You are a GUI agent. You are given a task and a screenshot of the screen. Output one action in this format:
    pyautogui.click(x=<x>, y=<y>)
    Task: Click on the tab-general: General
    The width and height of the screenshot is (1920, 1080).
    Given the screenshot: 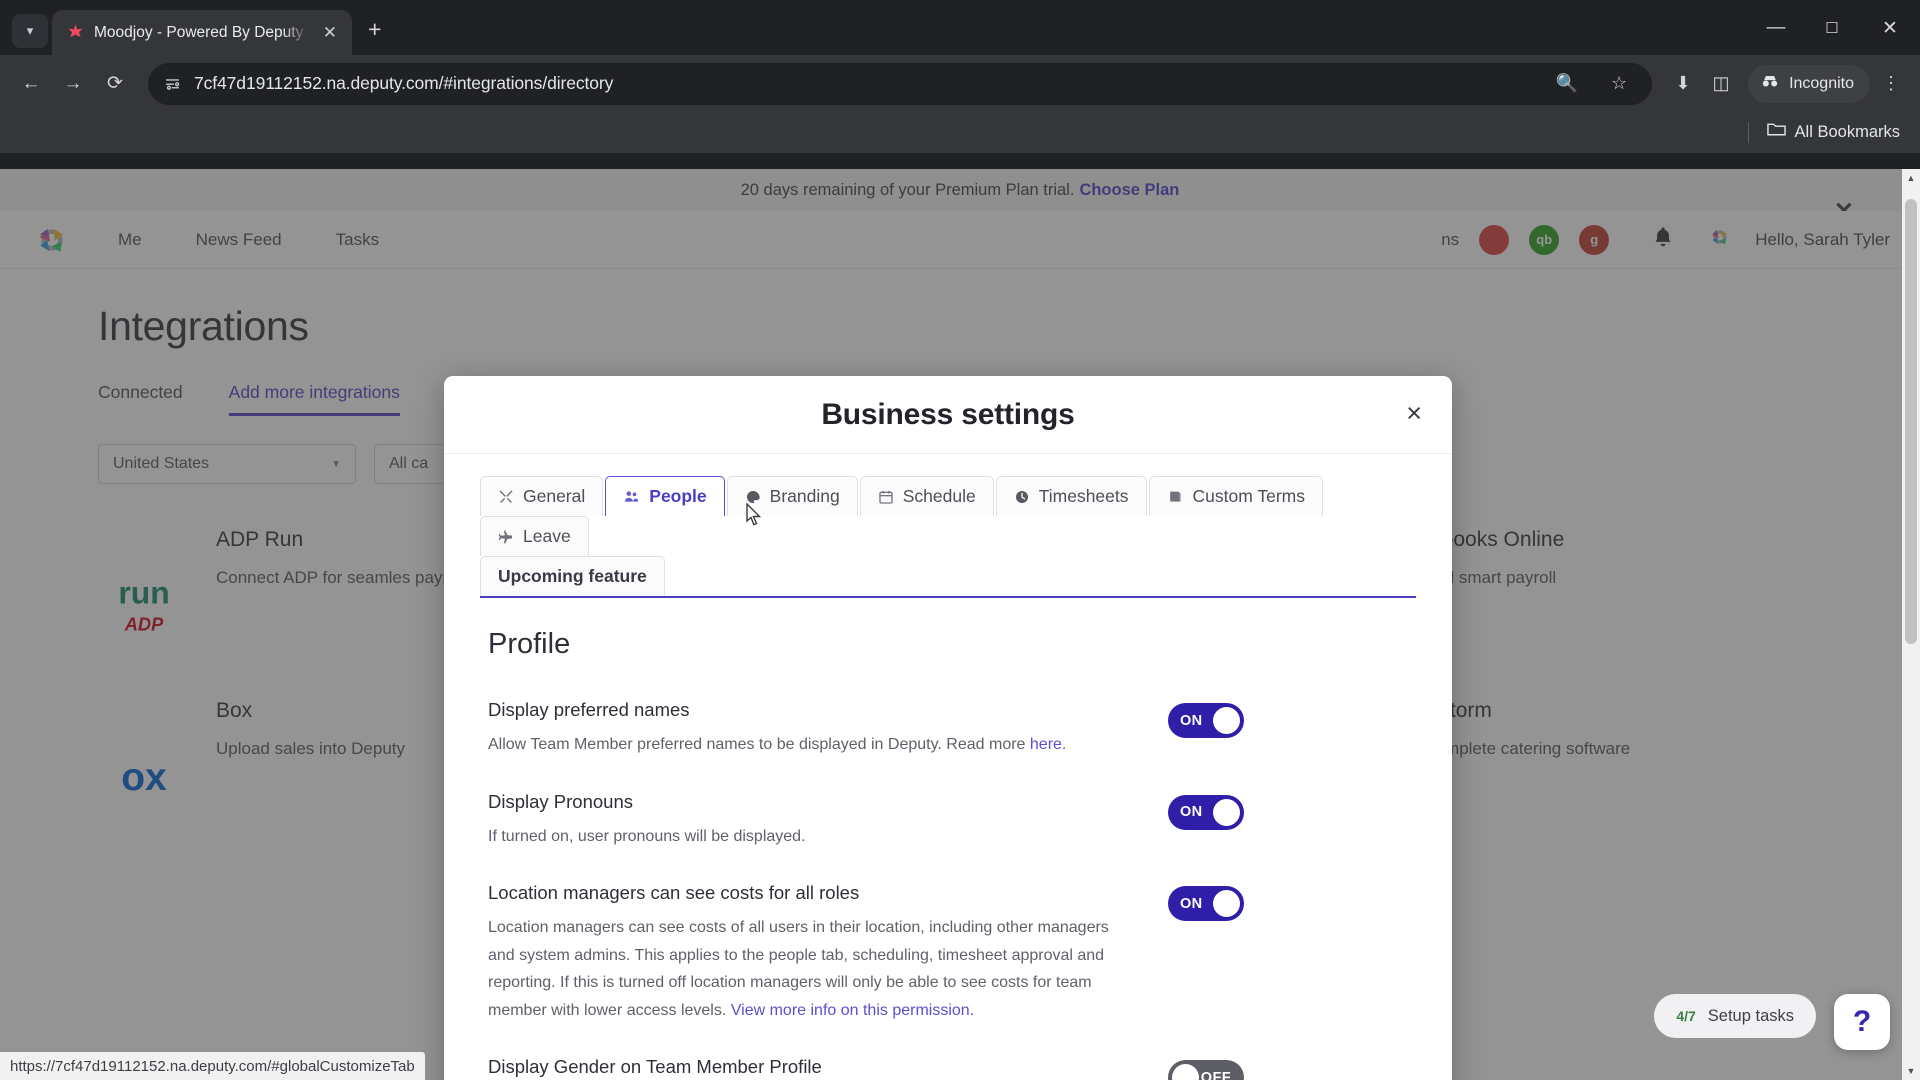 What is the action you would take?
    pyautogui.click(x=542, y=496)
    